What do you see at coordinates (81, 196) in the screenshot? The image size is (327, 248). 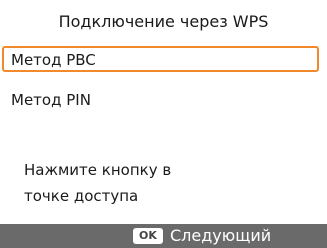 I see `instruction-text-line-2: точке доступа` at bounding box center [81, 196].